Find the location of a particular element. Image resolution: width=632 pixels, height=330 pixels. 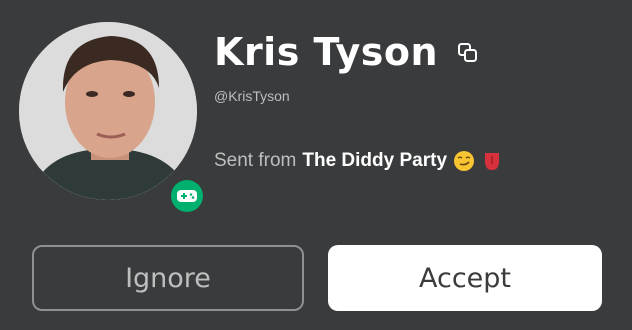

sent-from-label: Sent from is located at coordinates (255, 160).